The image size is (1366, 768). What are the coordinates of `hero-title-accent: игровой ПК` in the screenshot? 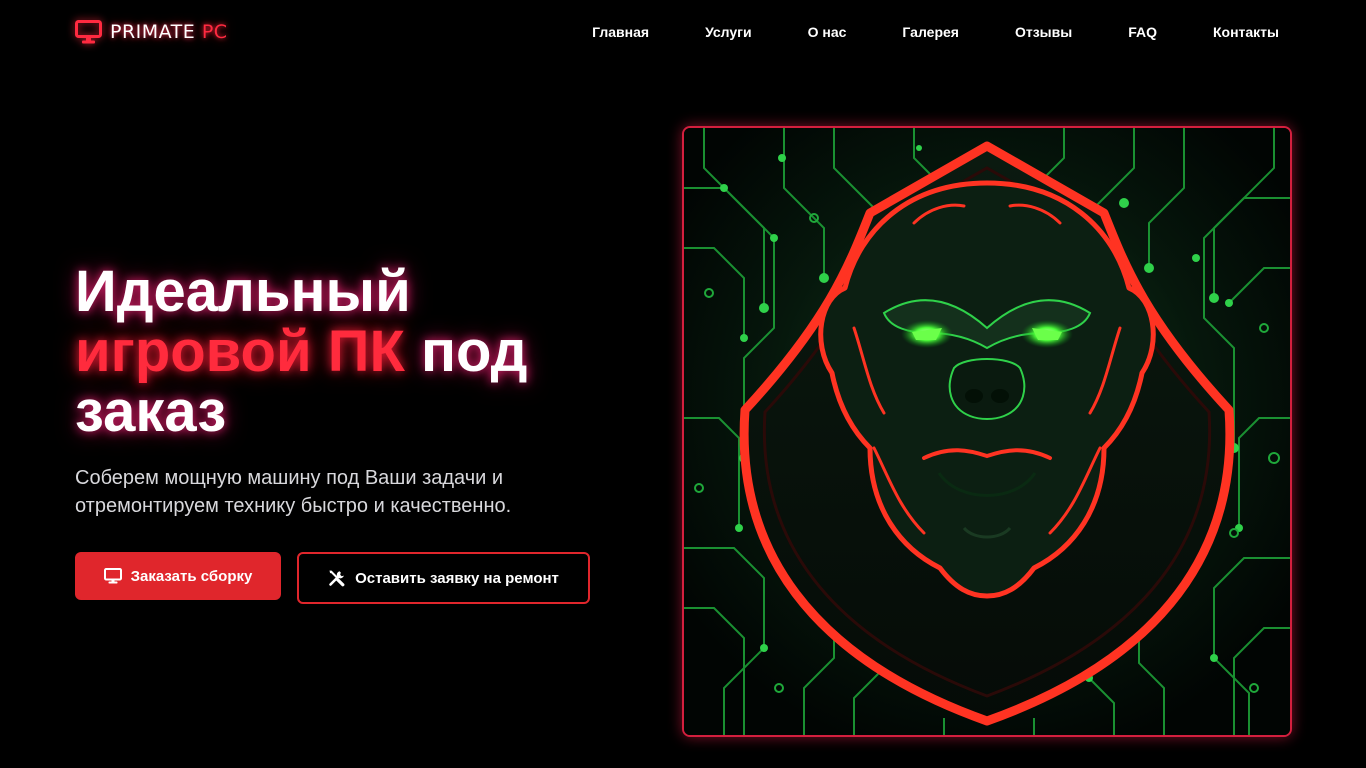 It's located at (240, 351).